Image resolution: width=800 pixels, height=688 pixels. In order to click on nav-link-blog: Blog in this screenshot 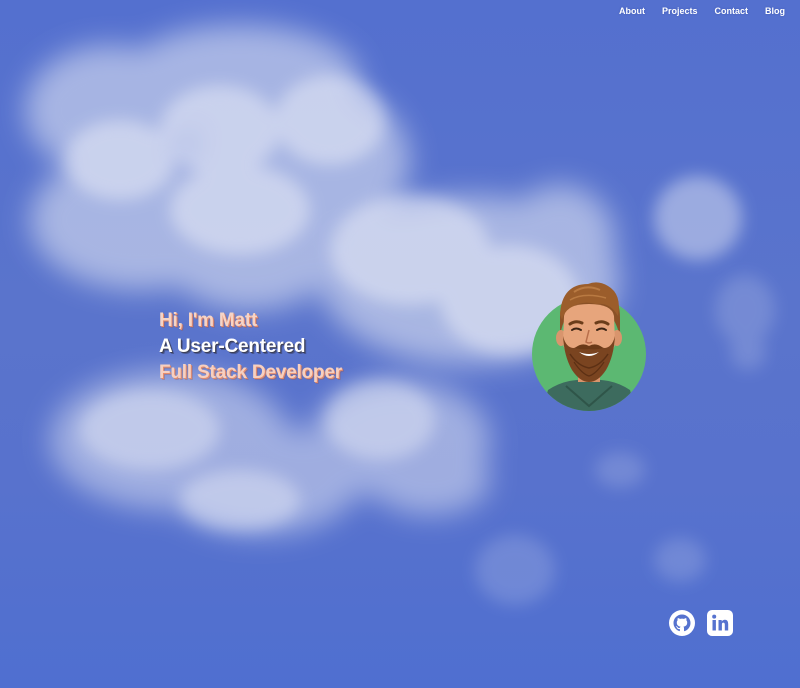, I will do `click(766, 11)`.